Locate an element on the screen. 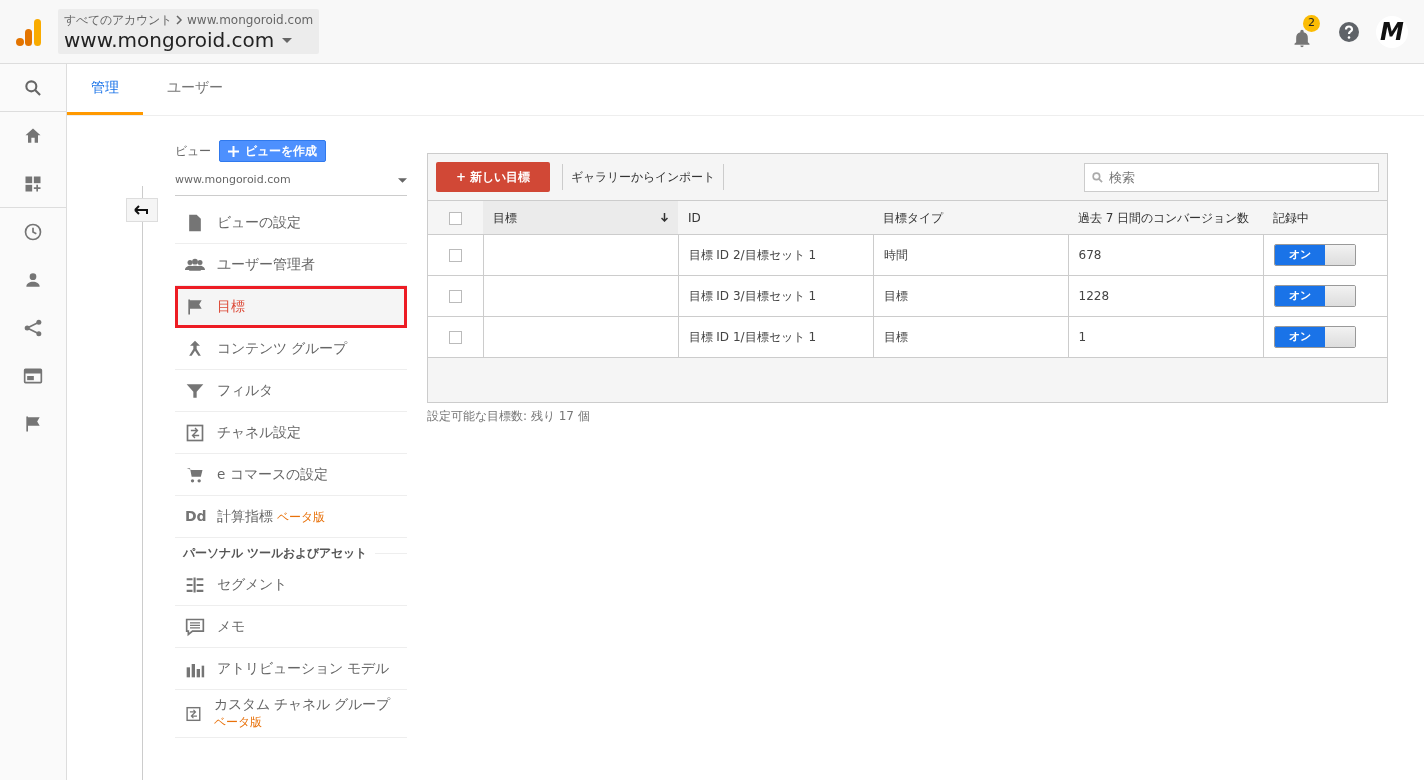  back-button is located at coordinates (142, 210).